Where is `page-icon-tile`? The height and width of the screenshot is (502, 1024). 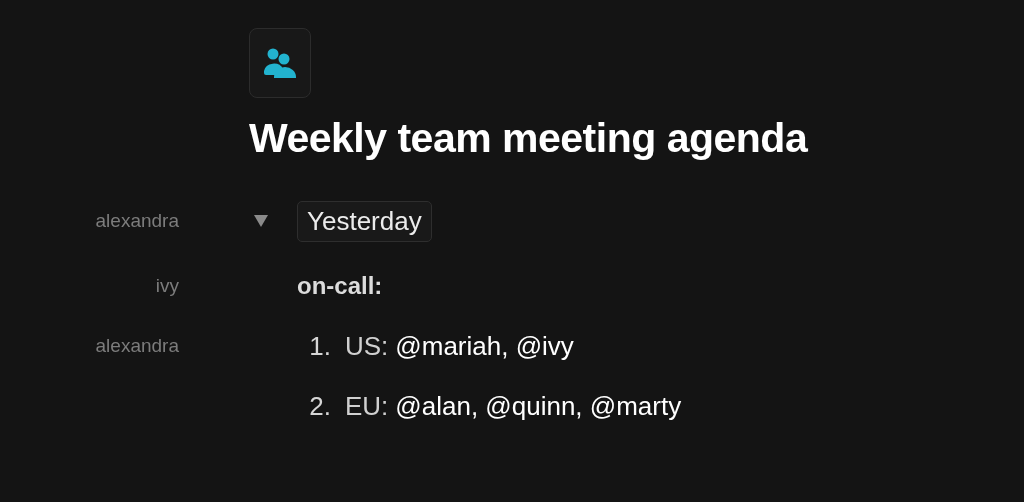 page-icon-tile is located at coordinates (280, 63).